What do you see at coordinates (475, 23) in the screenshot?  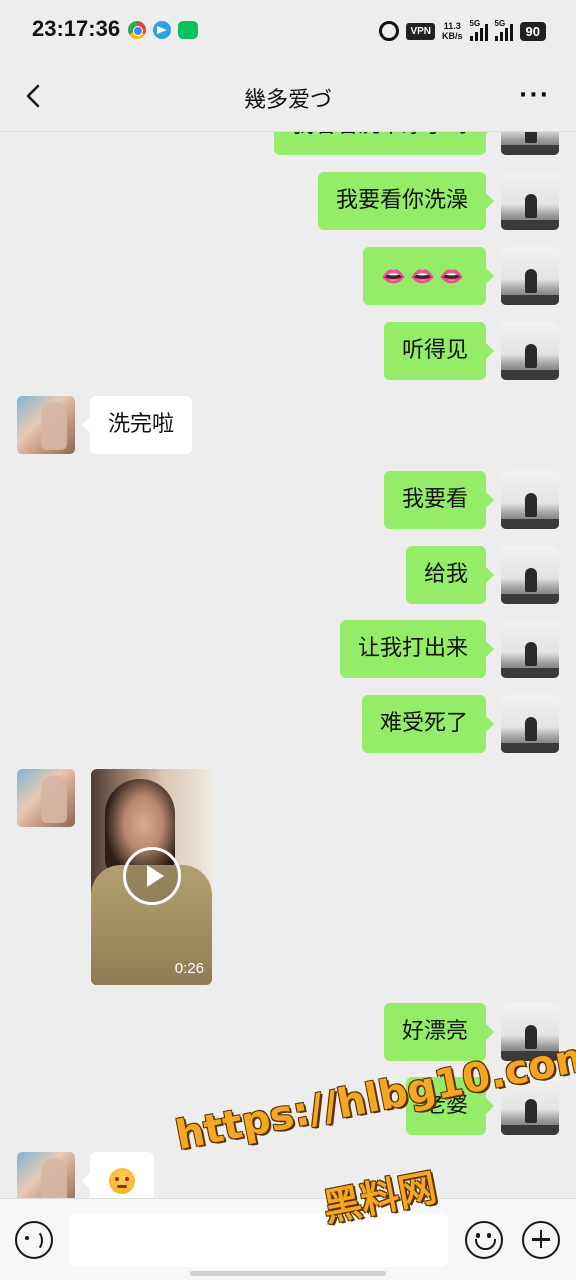 I see `signal-label-1: 5G` at bounding box center [475, 23].